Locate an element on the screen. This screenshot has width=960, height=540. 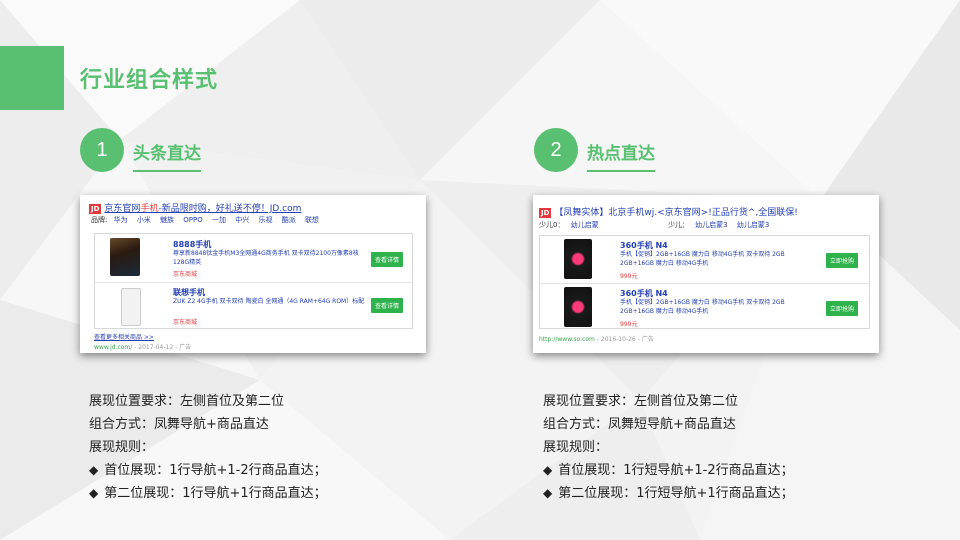
rule-bullet: 第二位展现：1行短导航+1行商品直达； is located at coordinates (668, 493).